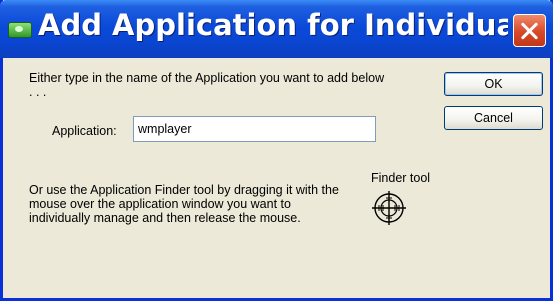 The image size is (553, 301). Describe the element at coordinates (493, 118) in the screenshot. I see `cancel-button: Cancel` at that location.